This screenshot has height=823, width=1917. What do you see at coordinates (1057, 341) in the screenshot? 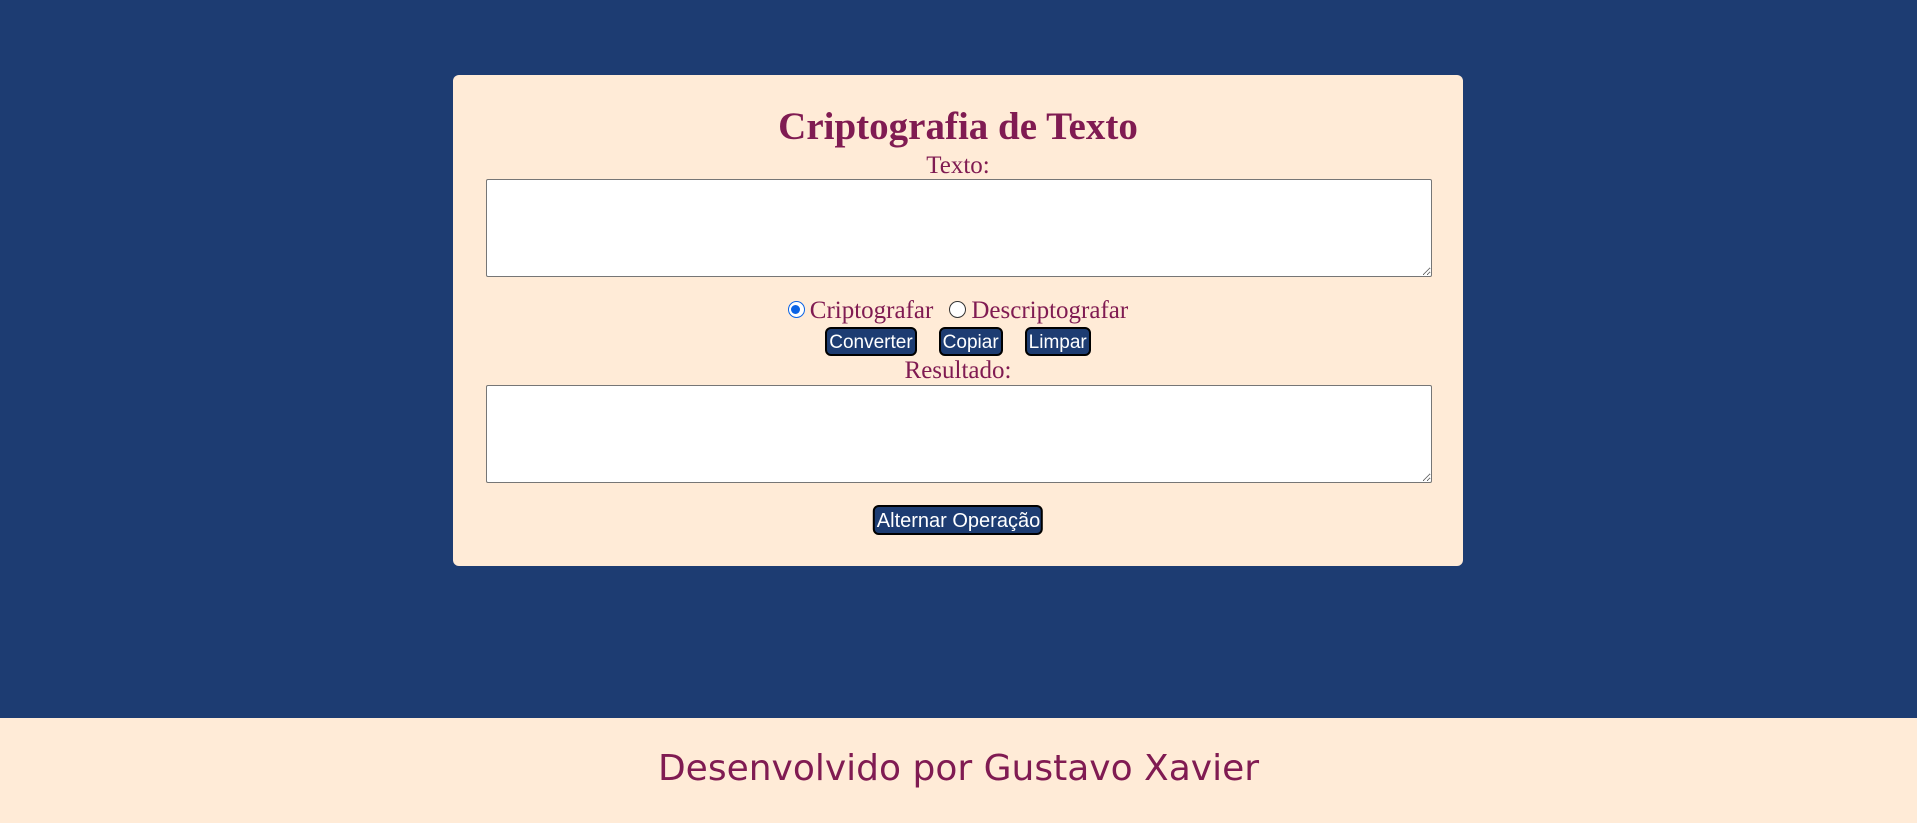
I see `clear-button: Limpar` at bounding box center [1057, 341].